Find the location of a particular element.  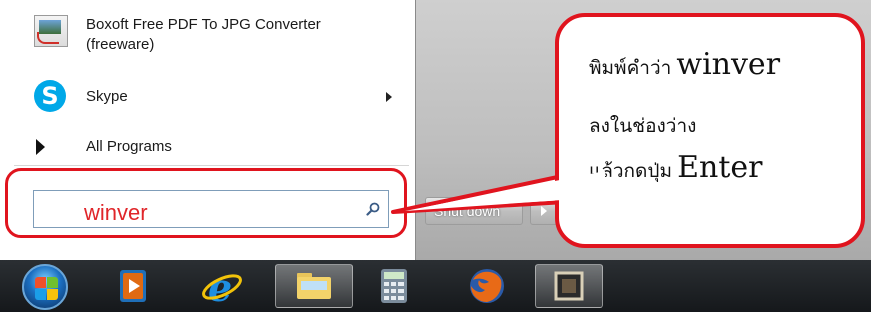

firefox-icon is located at coordinates (487, 286).